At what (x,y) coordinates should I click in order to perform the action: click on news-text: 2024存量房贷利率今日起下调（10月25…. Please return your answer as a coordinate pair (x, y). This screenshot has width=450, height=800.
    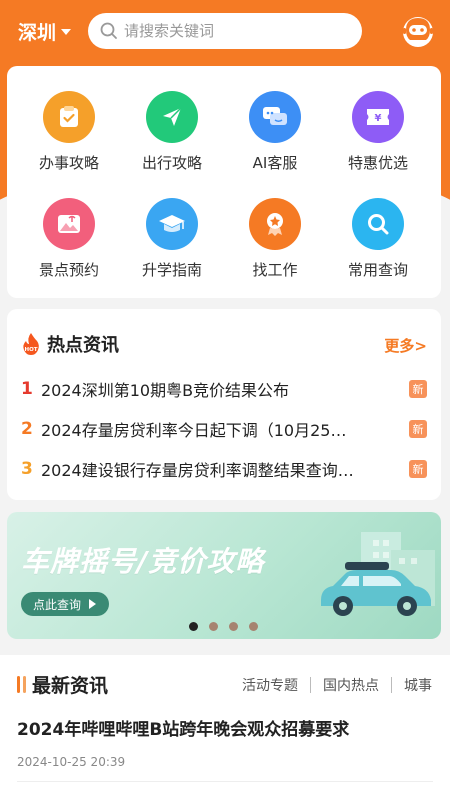
    Looking at the image, I should click on (194, 430).